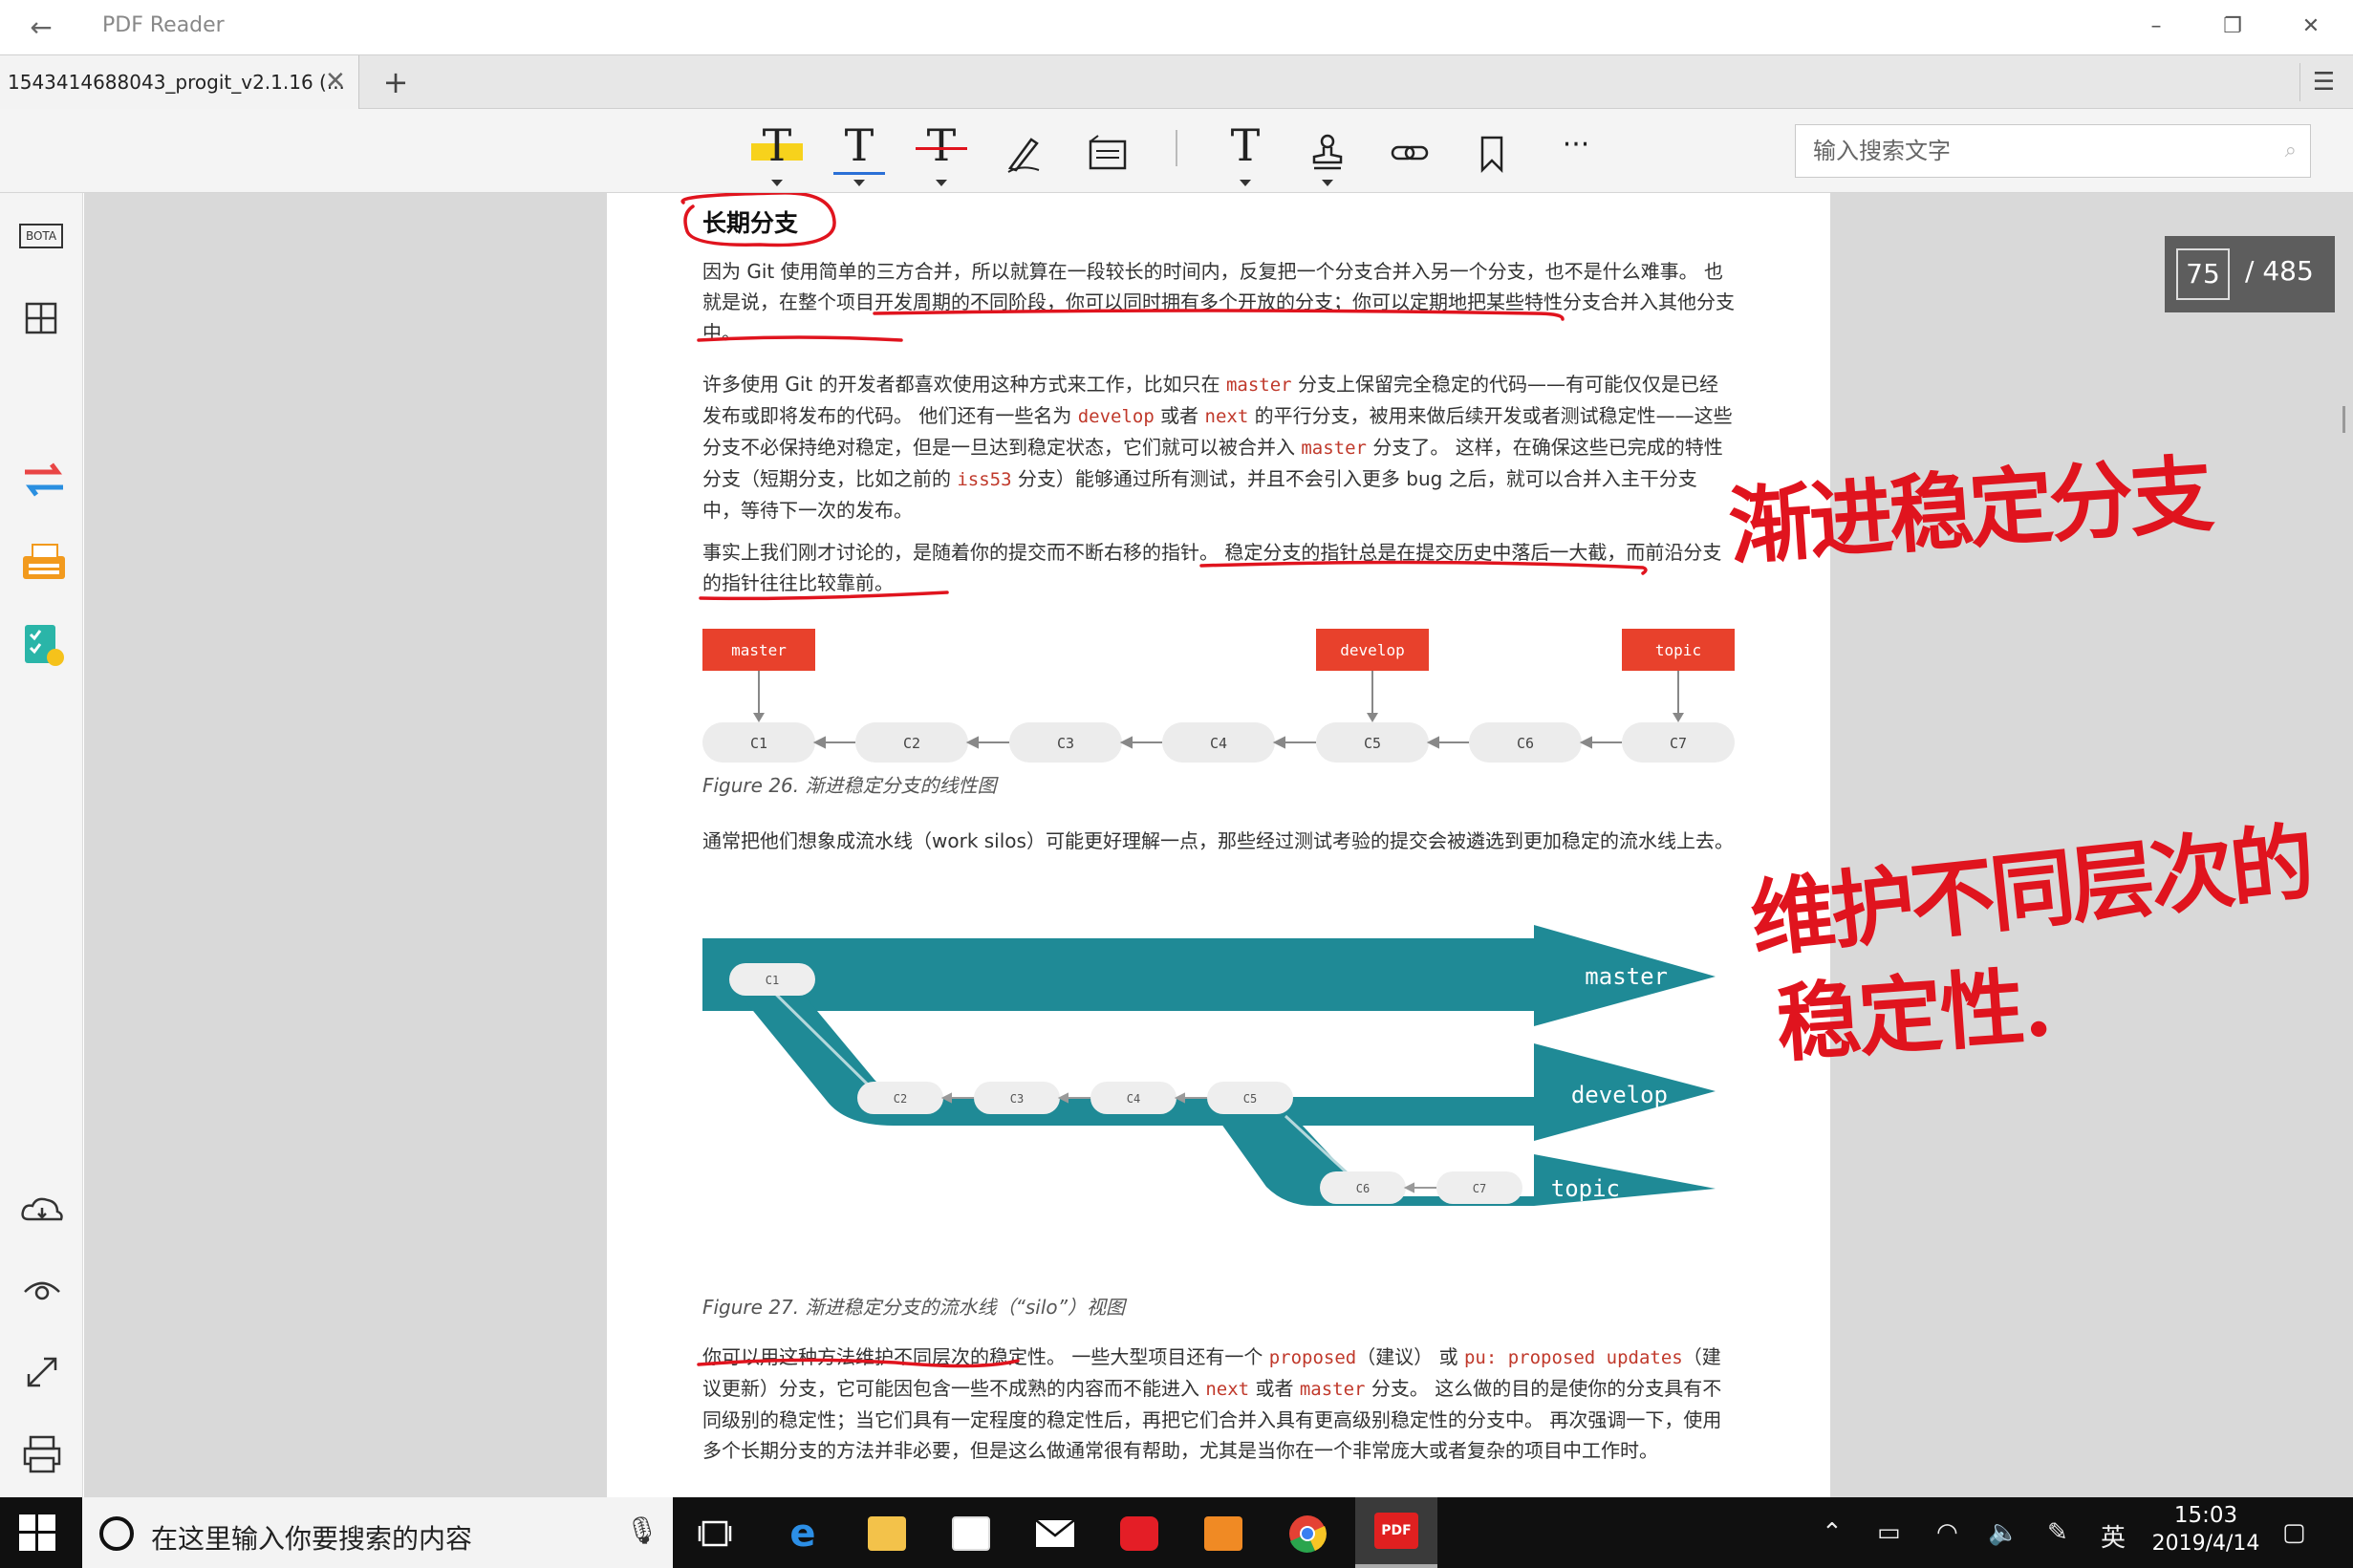 The height and width of the screenshot is (1568, 2353). What do you see at coordinates (1889, 1533) in the screenshot?
I see `battery-icon: ▭` at bounding box center [1889, 1533].